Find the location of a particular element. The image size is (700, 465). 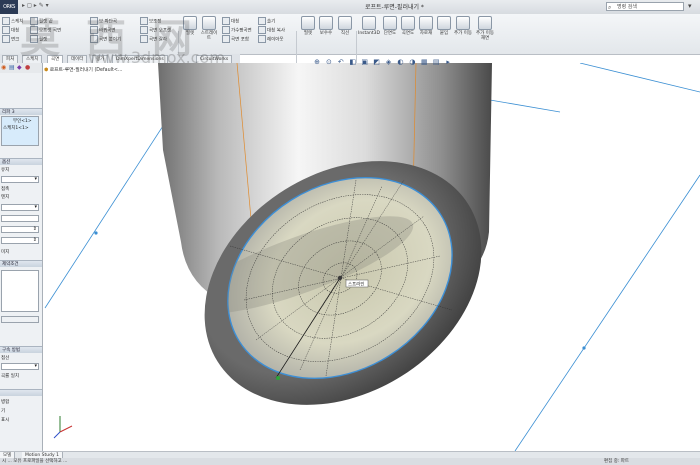

view-orientation-icon: ▣ is located at coordinates (365, 62).